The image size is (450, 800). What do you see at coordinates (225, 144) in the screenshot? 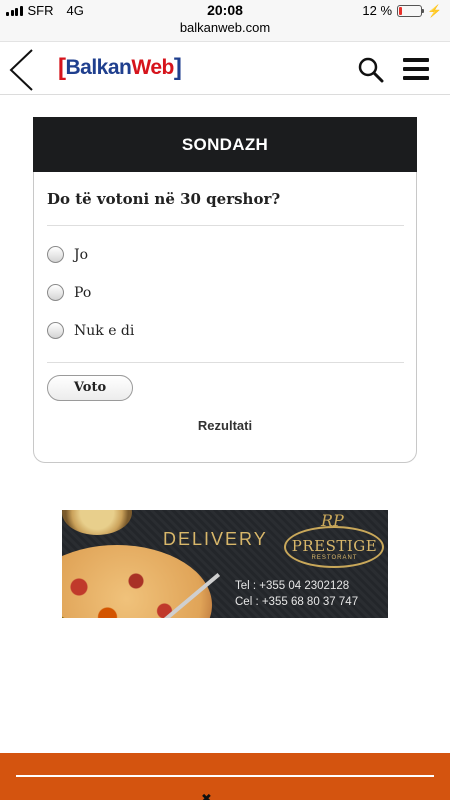
I see `poll-title: SONDAZH` at bounding box center [225, 144].